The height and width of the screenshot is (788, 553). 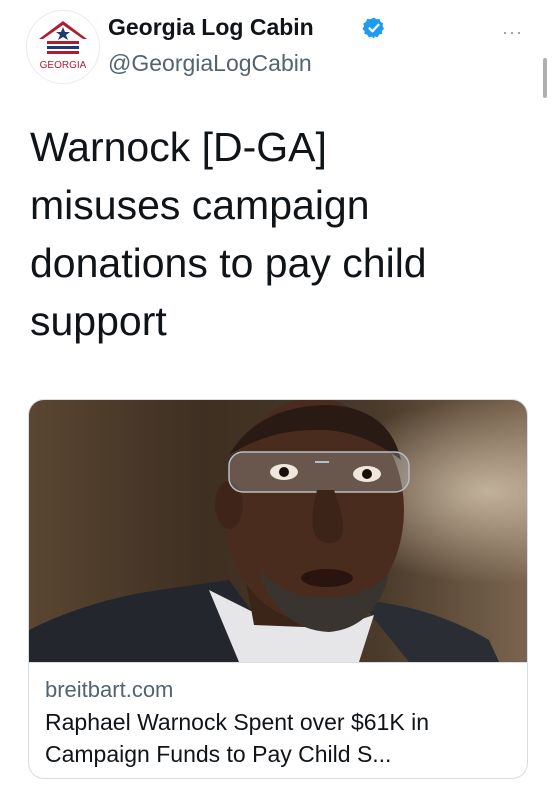 I want to click on verified-badge-icon, so click(x=373, y=28).